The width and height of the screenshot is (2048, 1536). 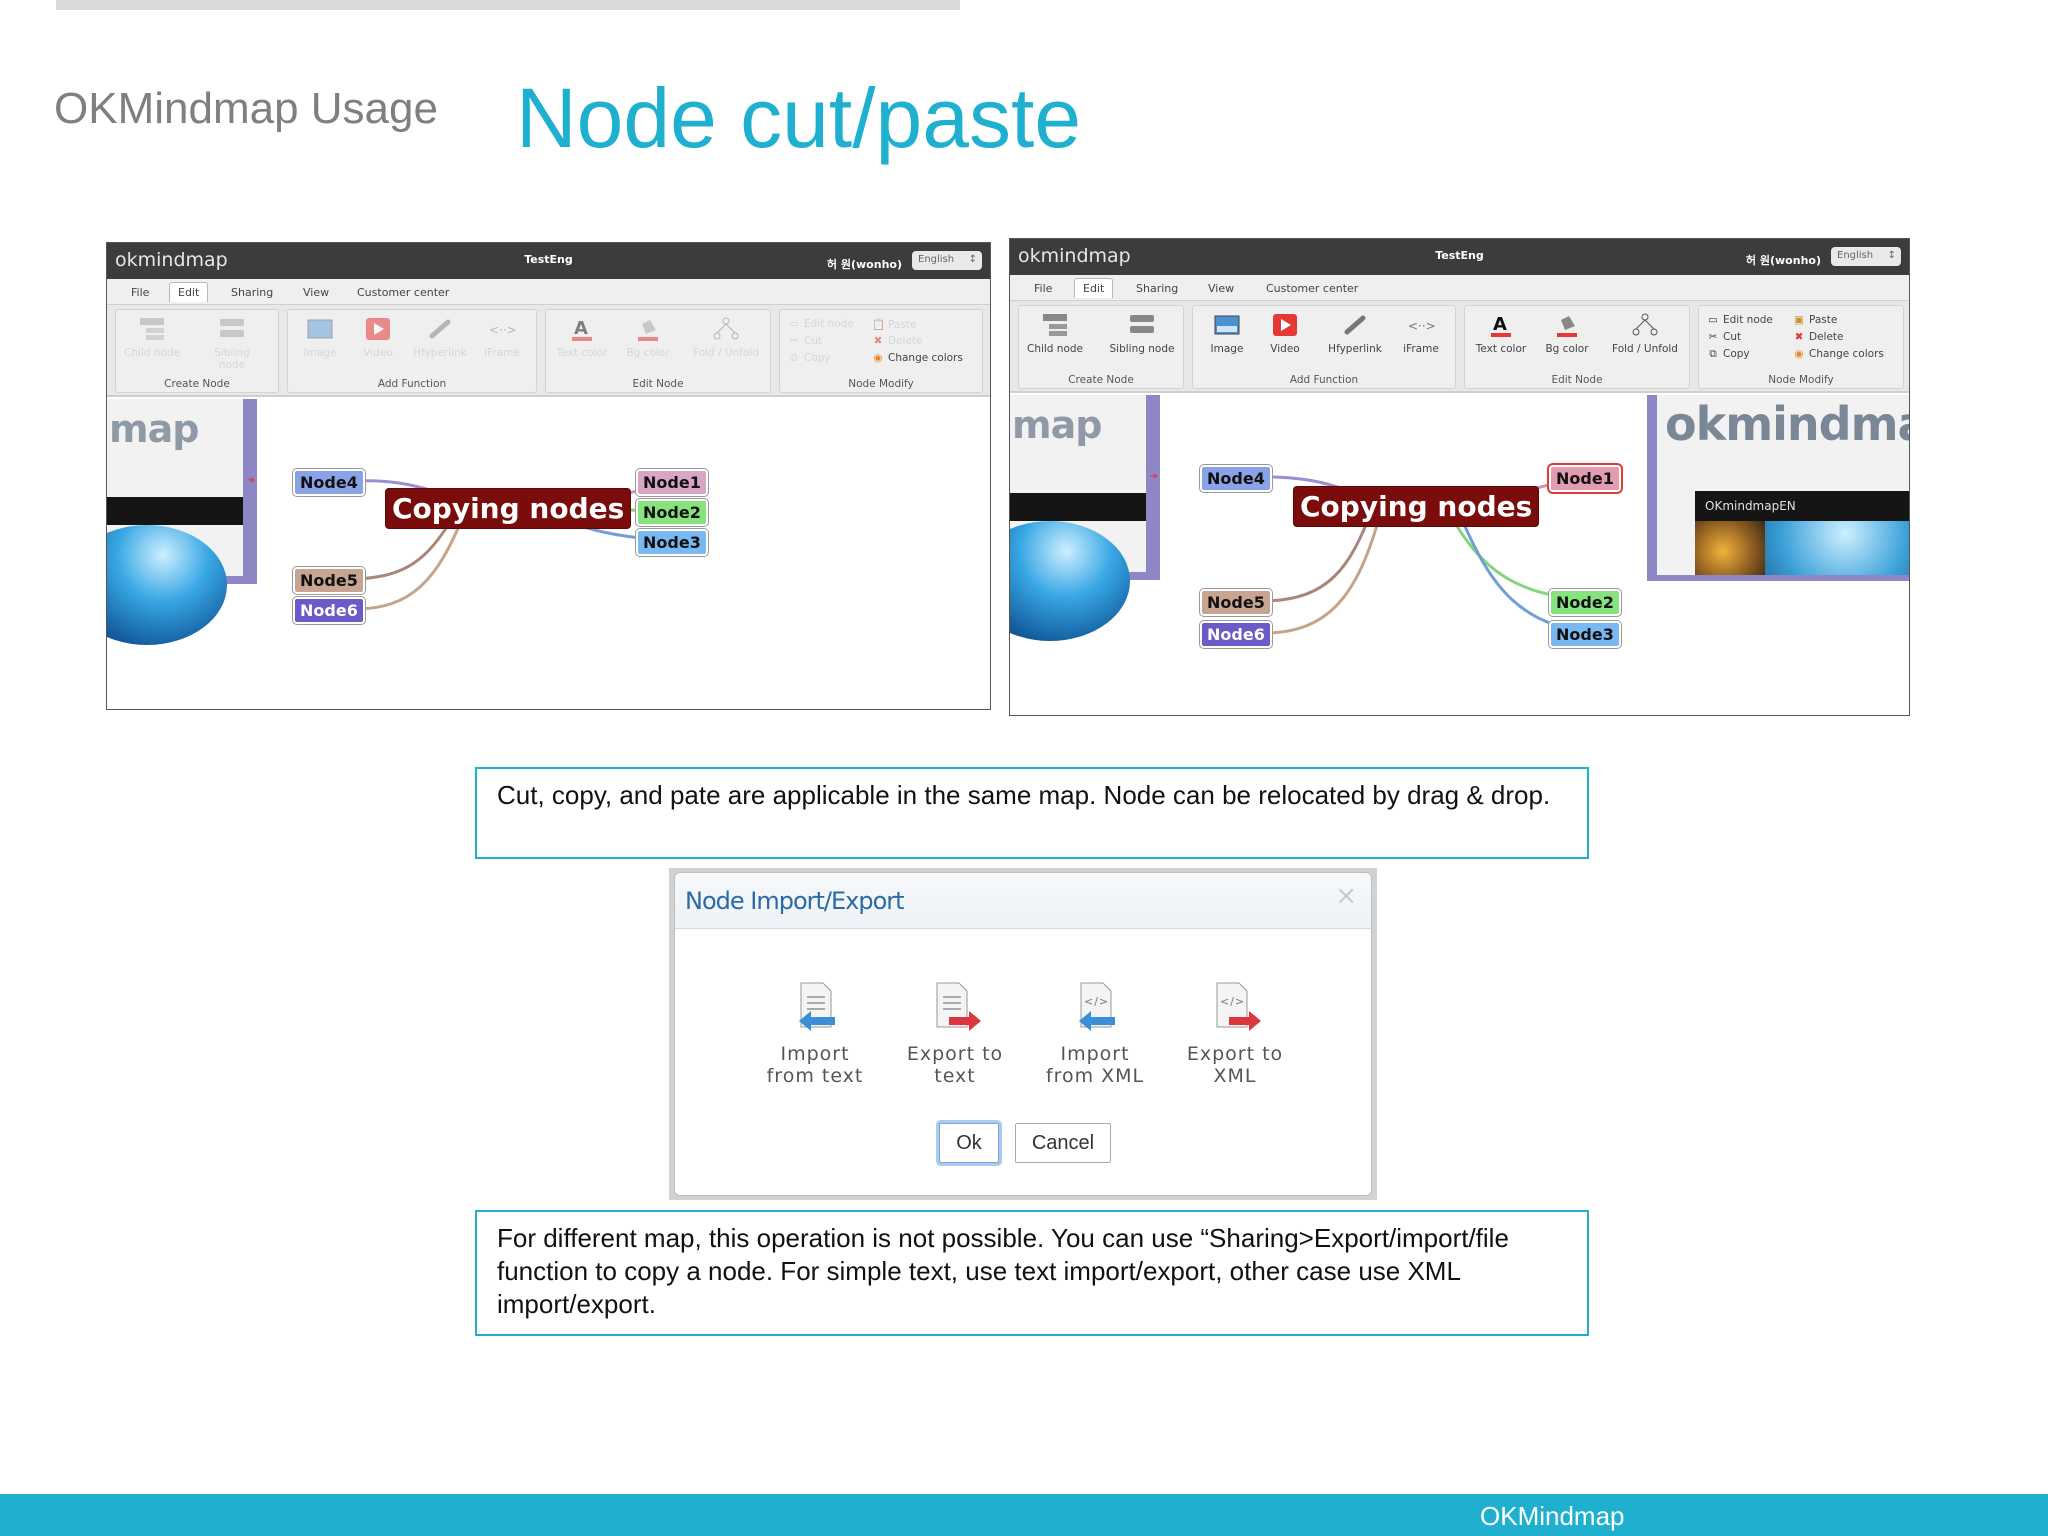 What do you see at coordinates (672, 482) in the screenshot?
I see `mindmap-node: Node1` at bounding box center [672, 482].